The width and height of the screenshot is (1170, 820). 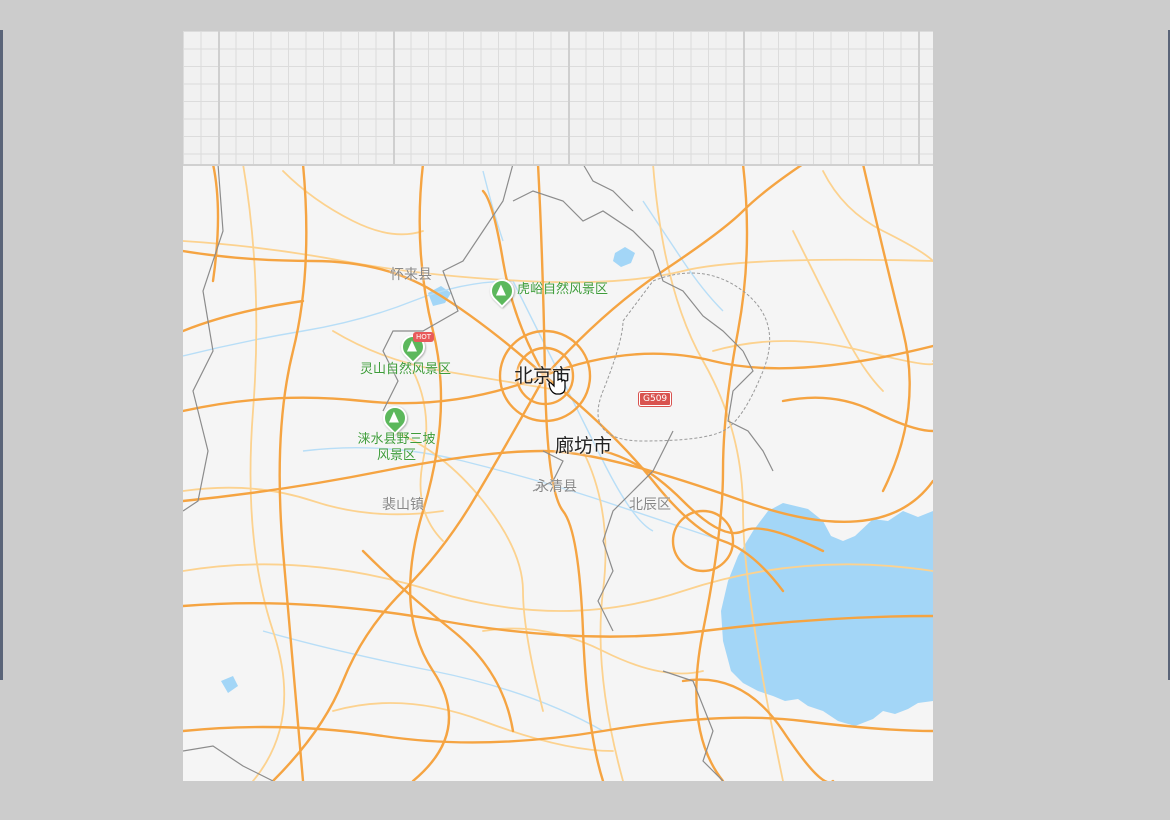 I want to click on poi-label-lingshan: 灵山自然风景区, so click(x=405, y=370).